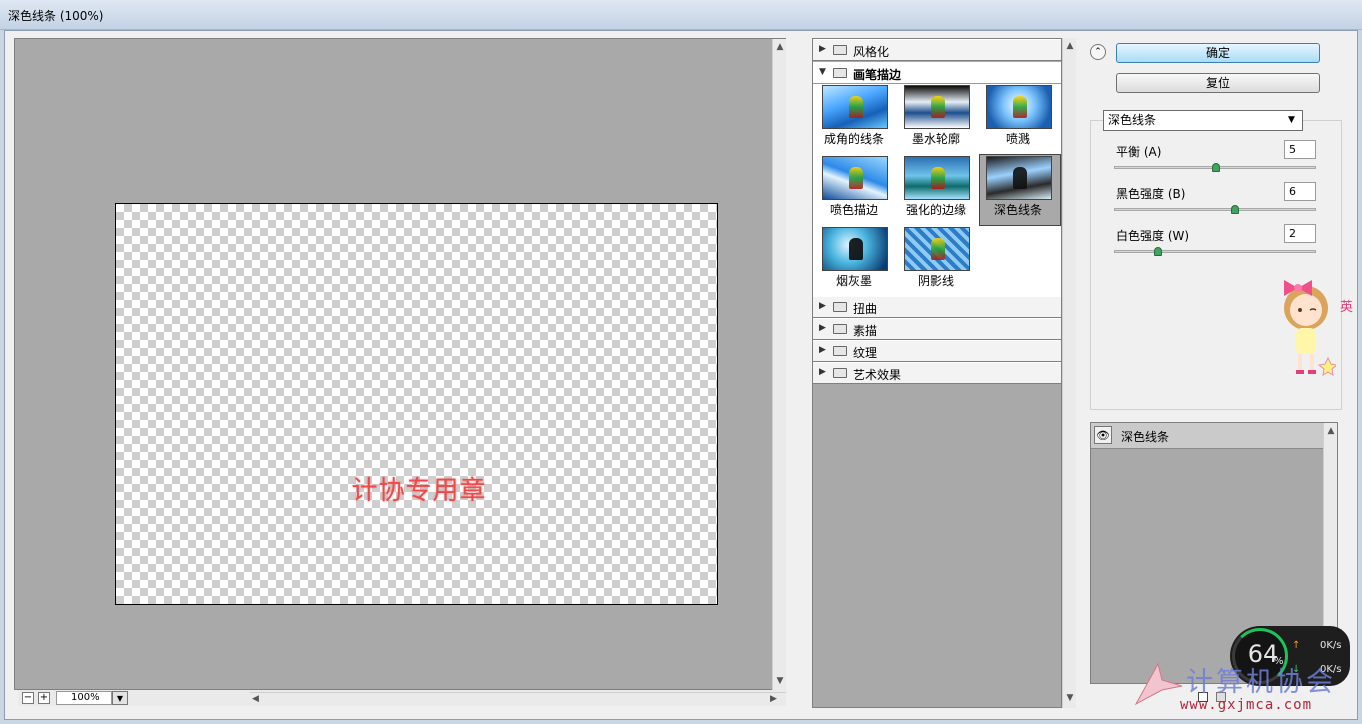 This screenshot has height=724, width=1362. What do you see at coordinates (937, 351) in the screenshot?
I see `category-texture: ▶ 纹理` at bounding box center [937, 351].